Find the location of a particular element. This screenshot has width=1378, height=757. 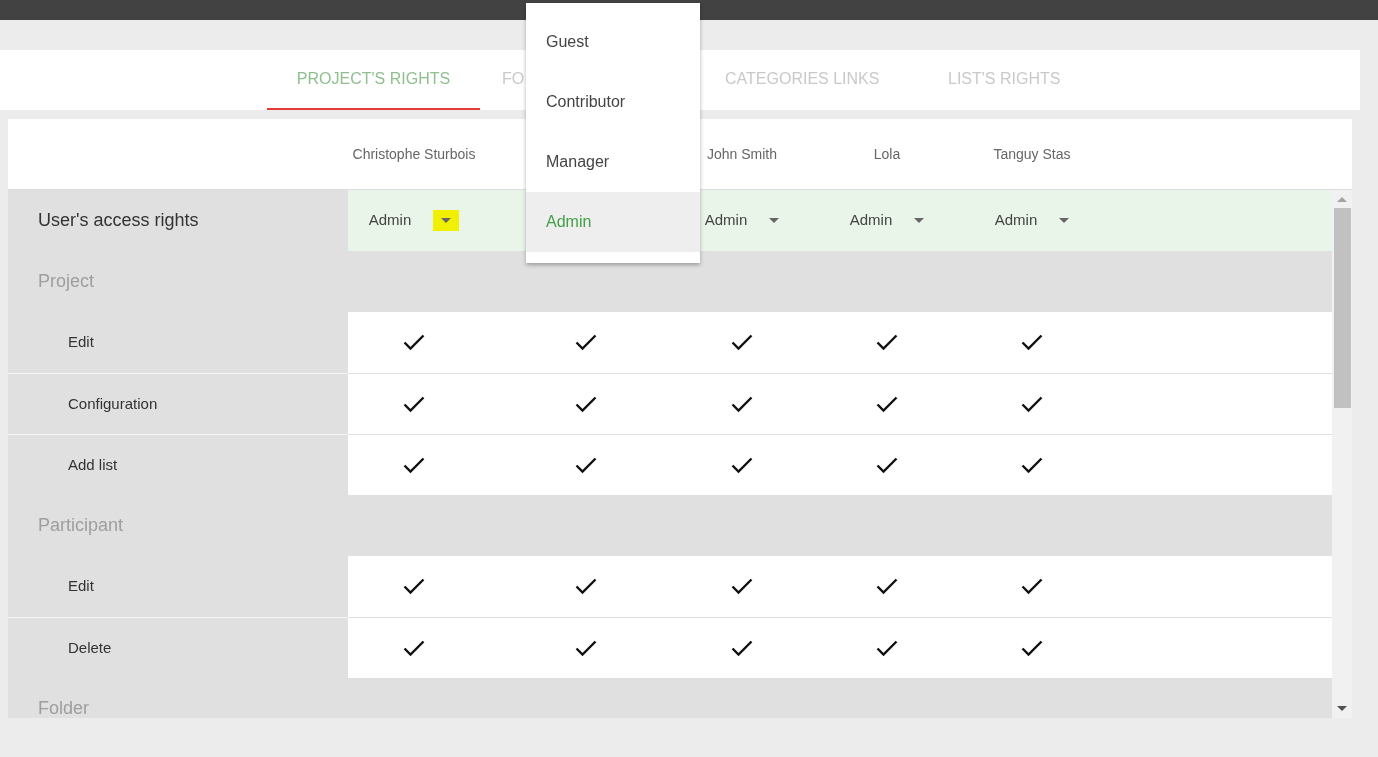

column-header: Christophe Sturbois is located at coordinates (414, 154).